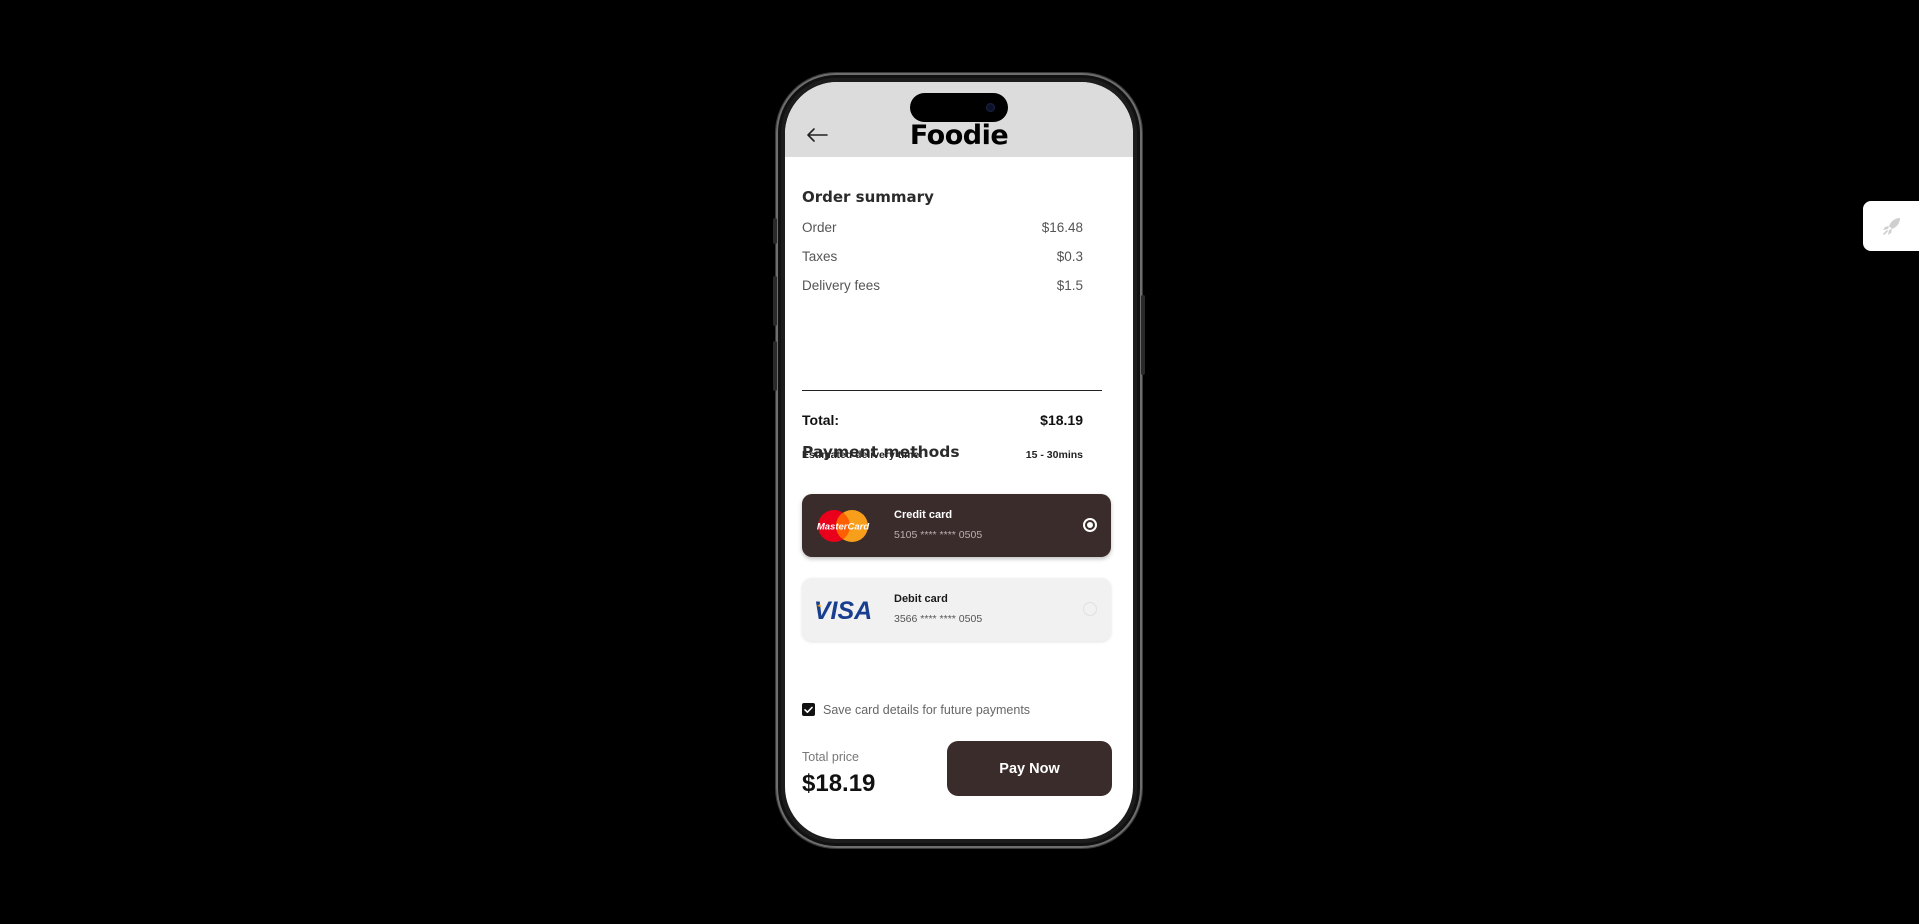  I want to click on summary-divider, so click(952, 390).